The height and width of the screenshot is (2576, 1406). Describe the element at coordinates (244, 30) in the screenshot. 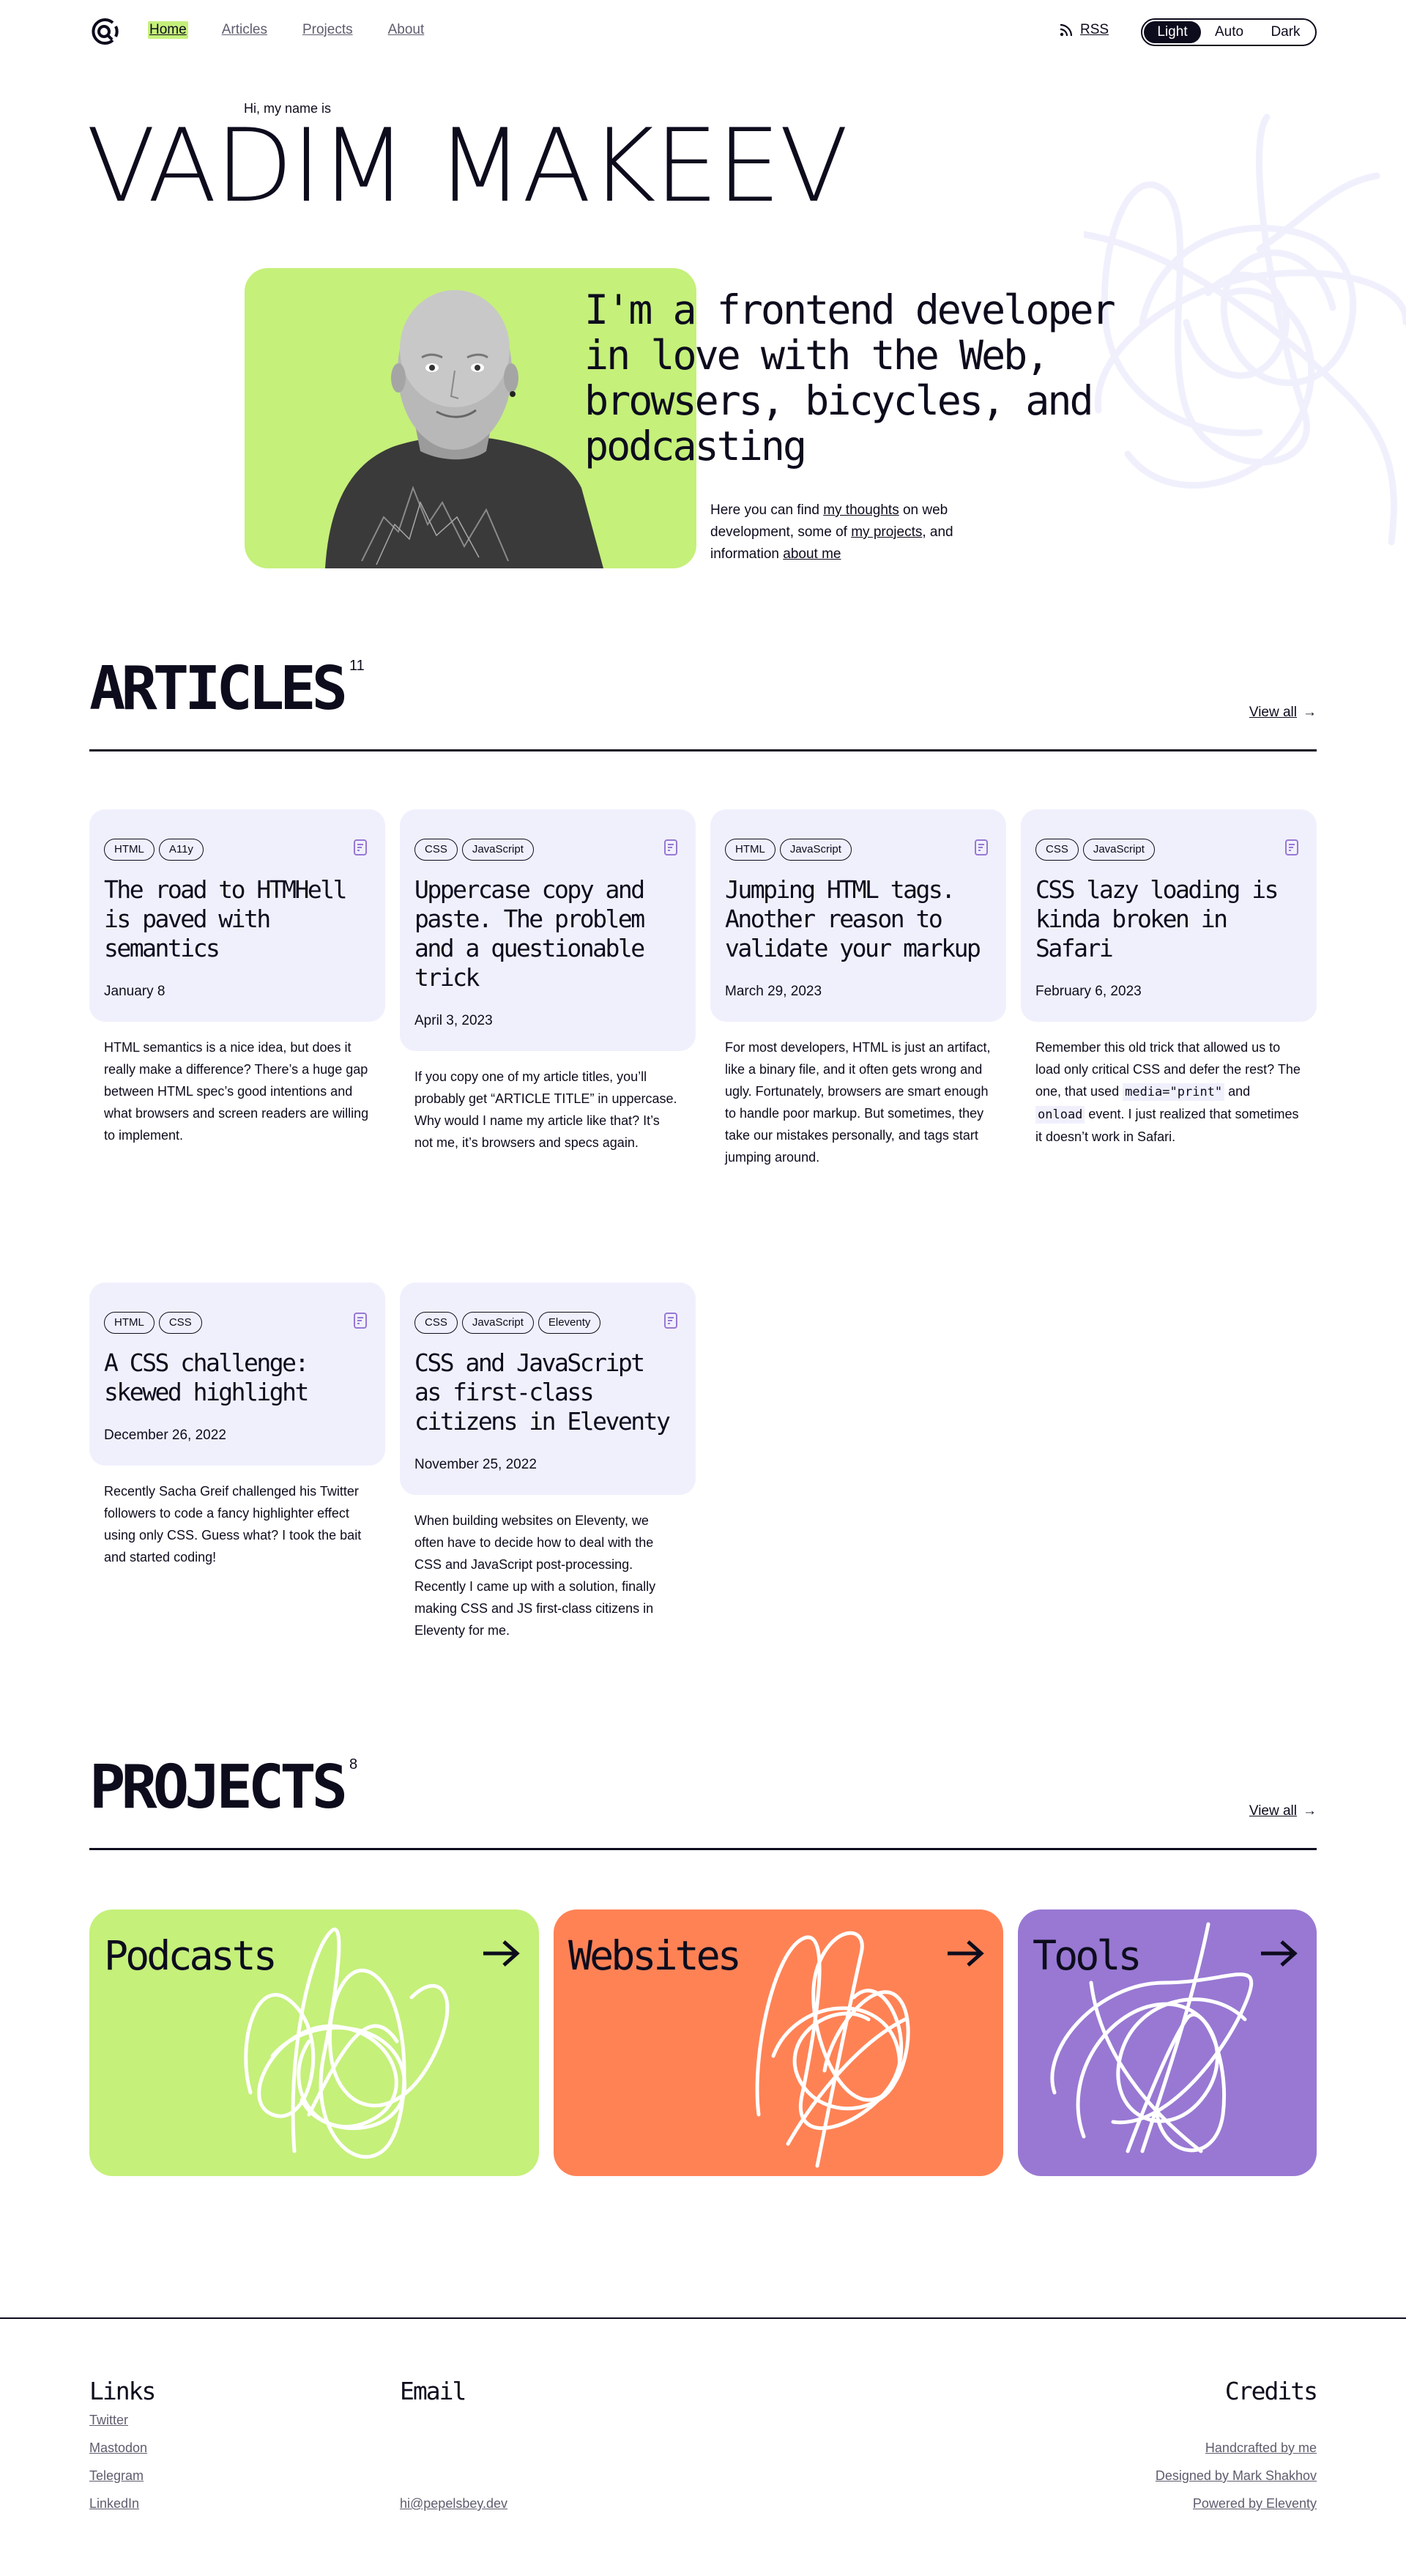

I see `nav-articles: Articles` at that location.